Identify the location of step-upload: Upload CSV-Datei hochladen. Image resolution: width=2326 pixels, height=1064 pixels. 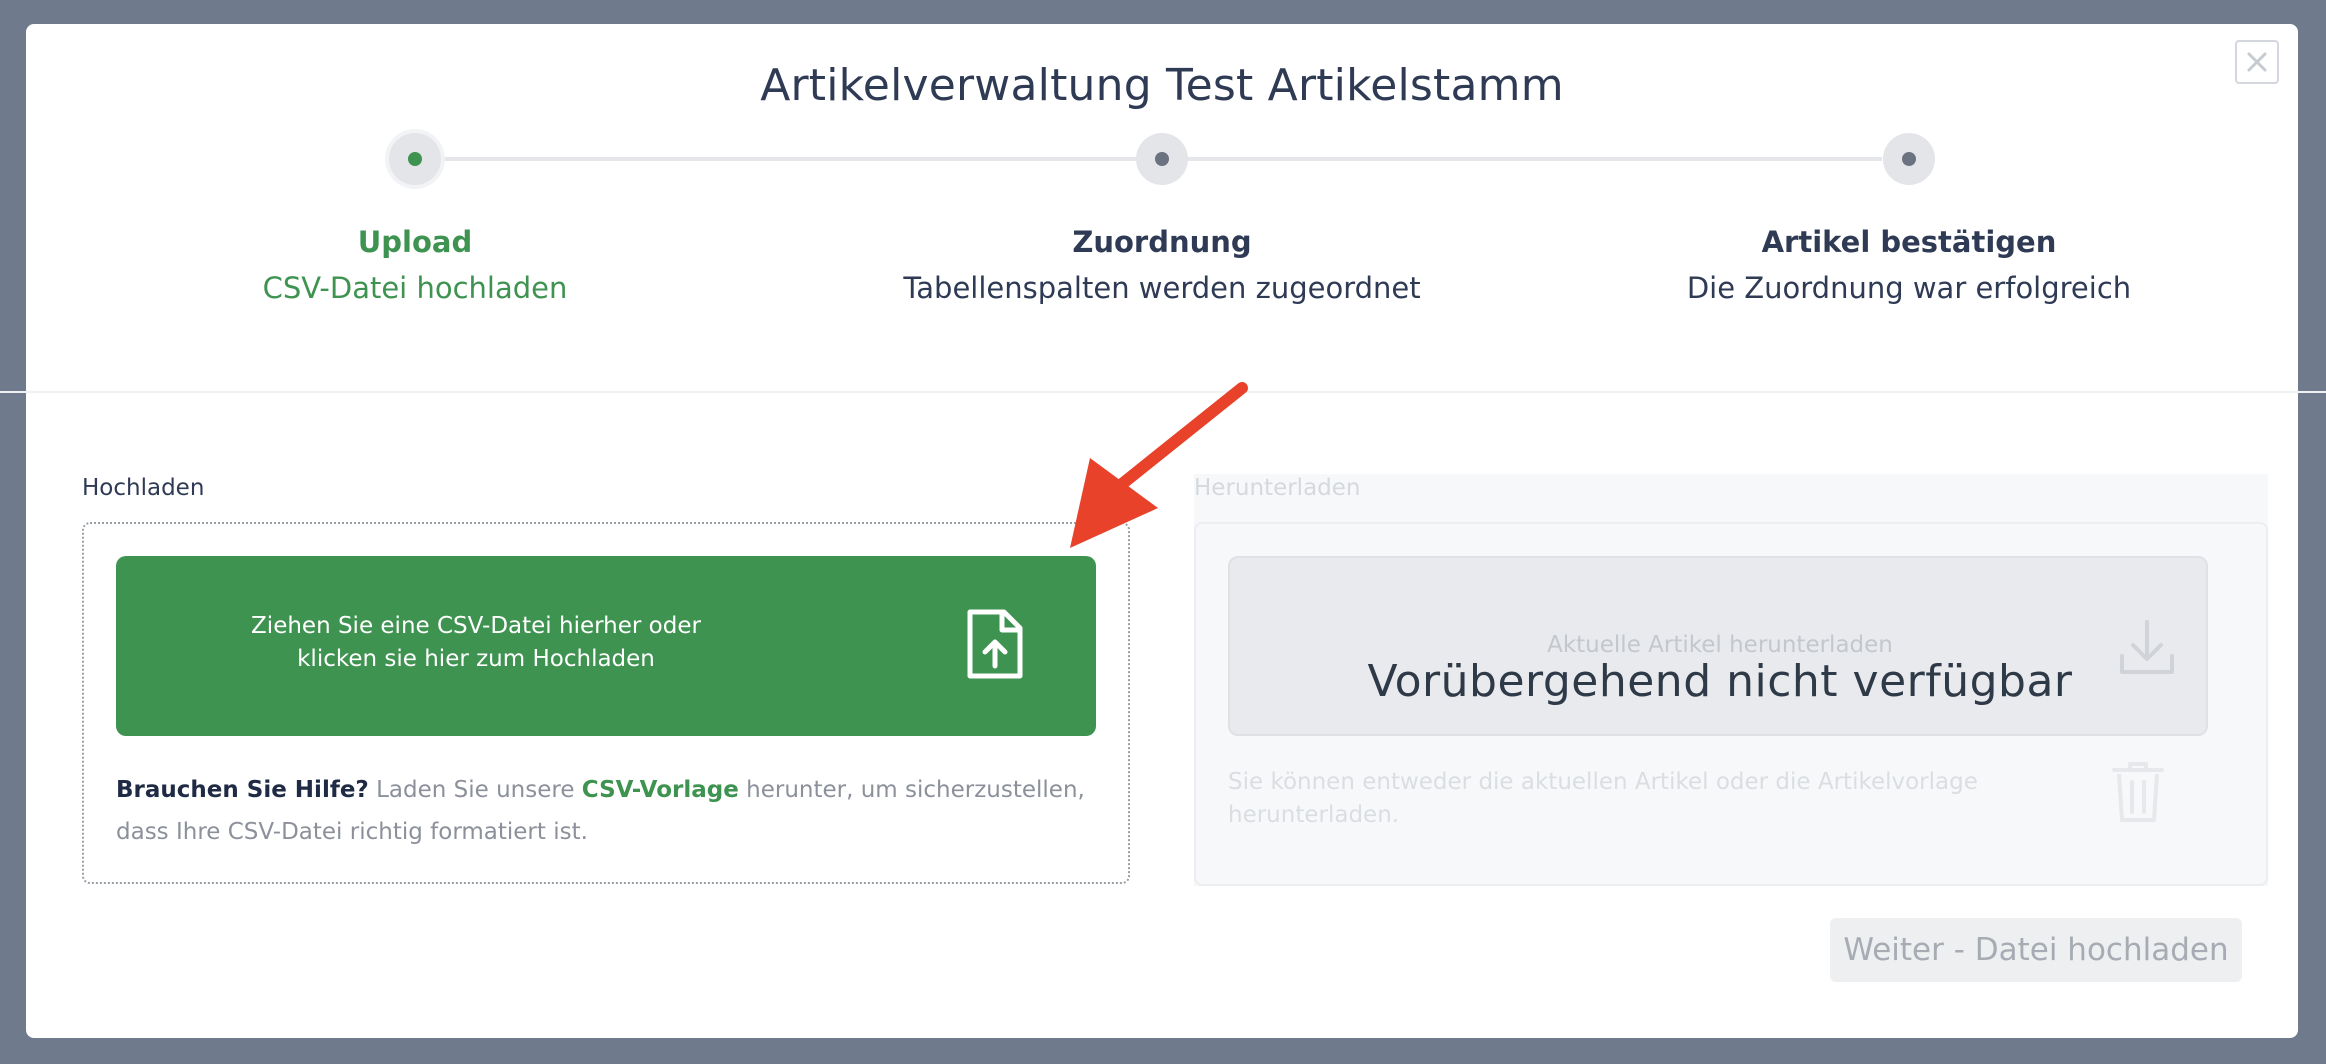
(415, 266).